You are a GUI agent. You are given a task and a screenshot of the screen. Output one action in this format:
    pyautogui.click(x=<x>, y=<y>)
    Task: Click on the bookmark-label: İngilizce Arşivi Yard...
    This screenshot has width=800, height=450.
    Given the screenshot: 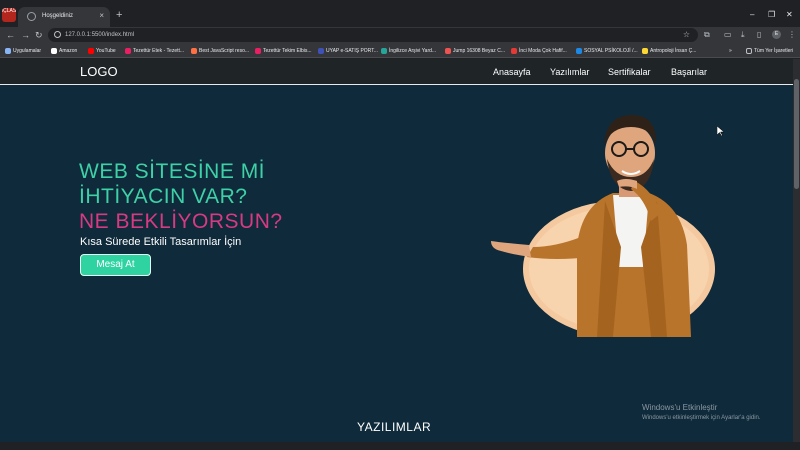 What is the action you would take?
    pyautogui.click(x=413, y=51)
    